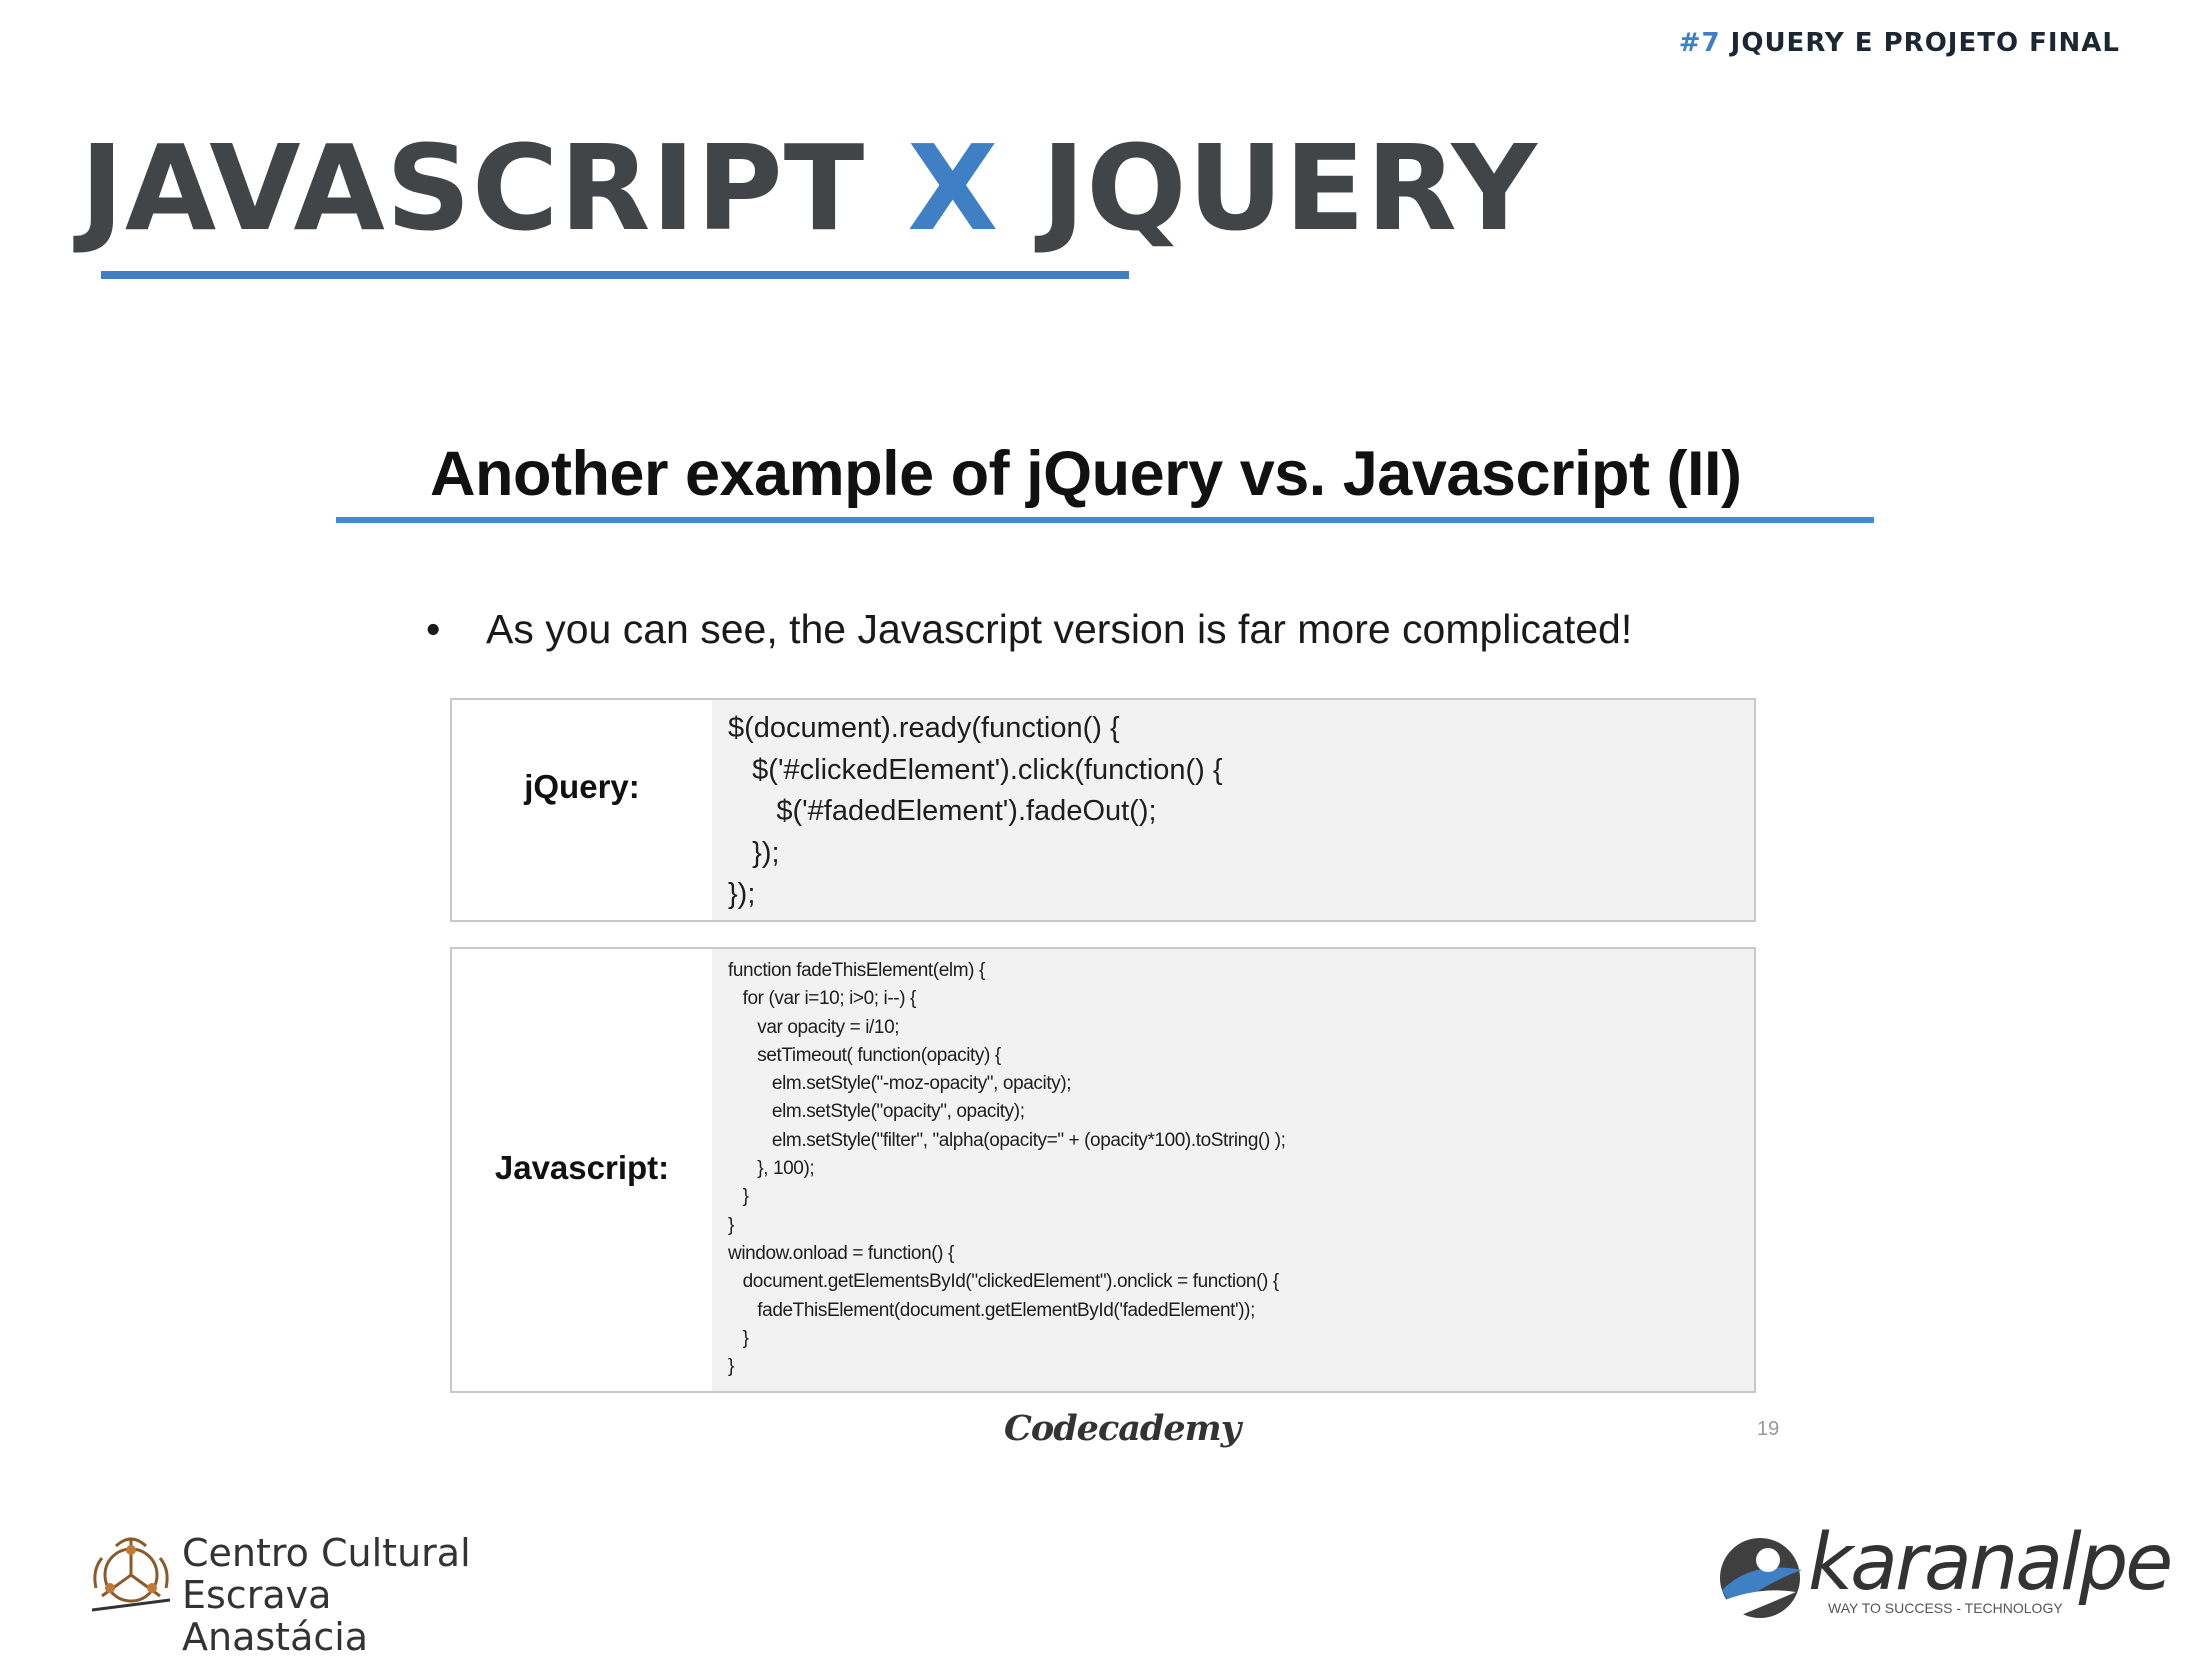 This screenshot has width=2206, height=1659. I want to click on slide-page-number: 19, so click(1768, 1429).